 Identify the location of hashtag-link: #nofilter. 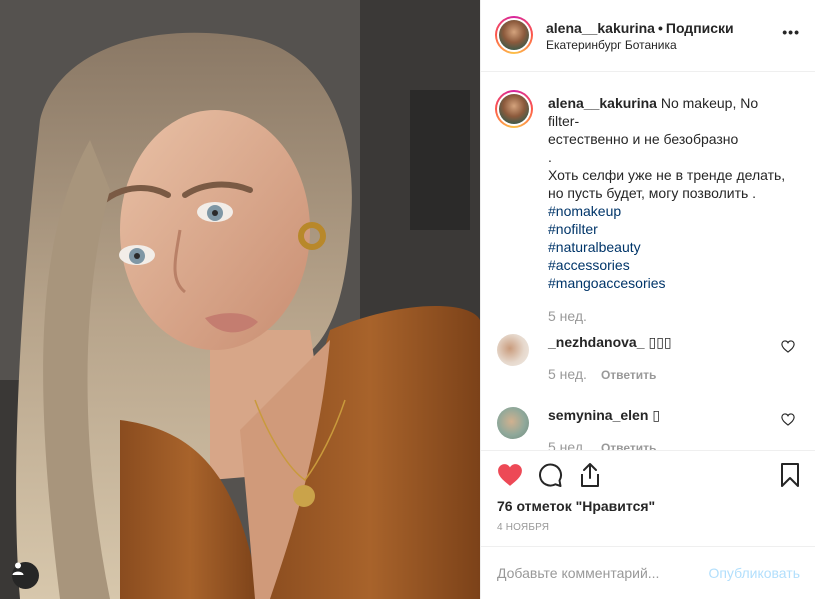
(668, 229).